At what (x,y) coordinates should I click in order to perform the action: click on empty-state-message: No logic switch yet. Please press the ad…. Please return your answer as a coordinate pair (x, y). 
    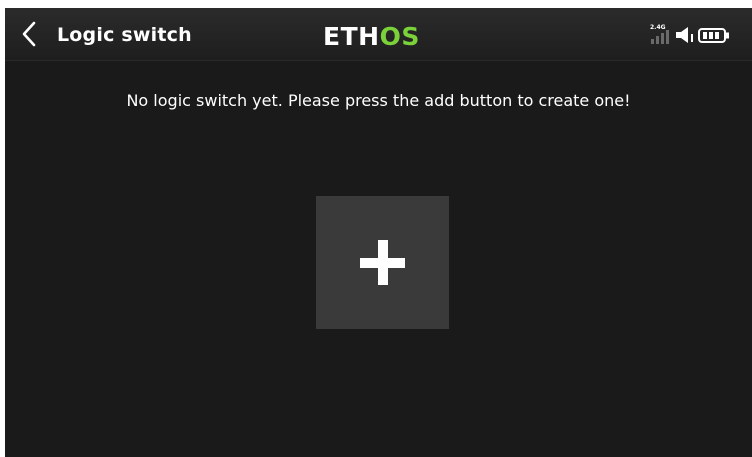
    Looking at the image, I should click on (378, 100).